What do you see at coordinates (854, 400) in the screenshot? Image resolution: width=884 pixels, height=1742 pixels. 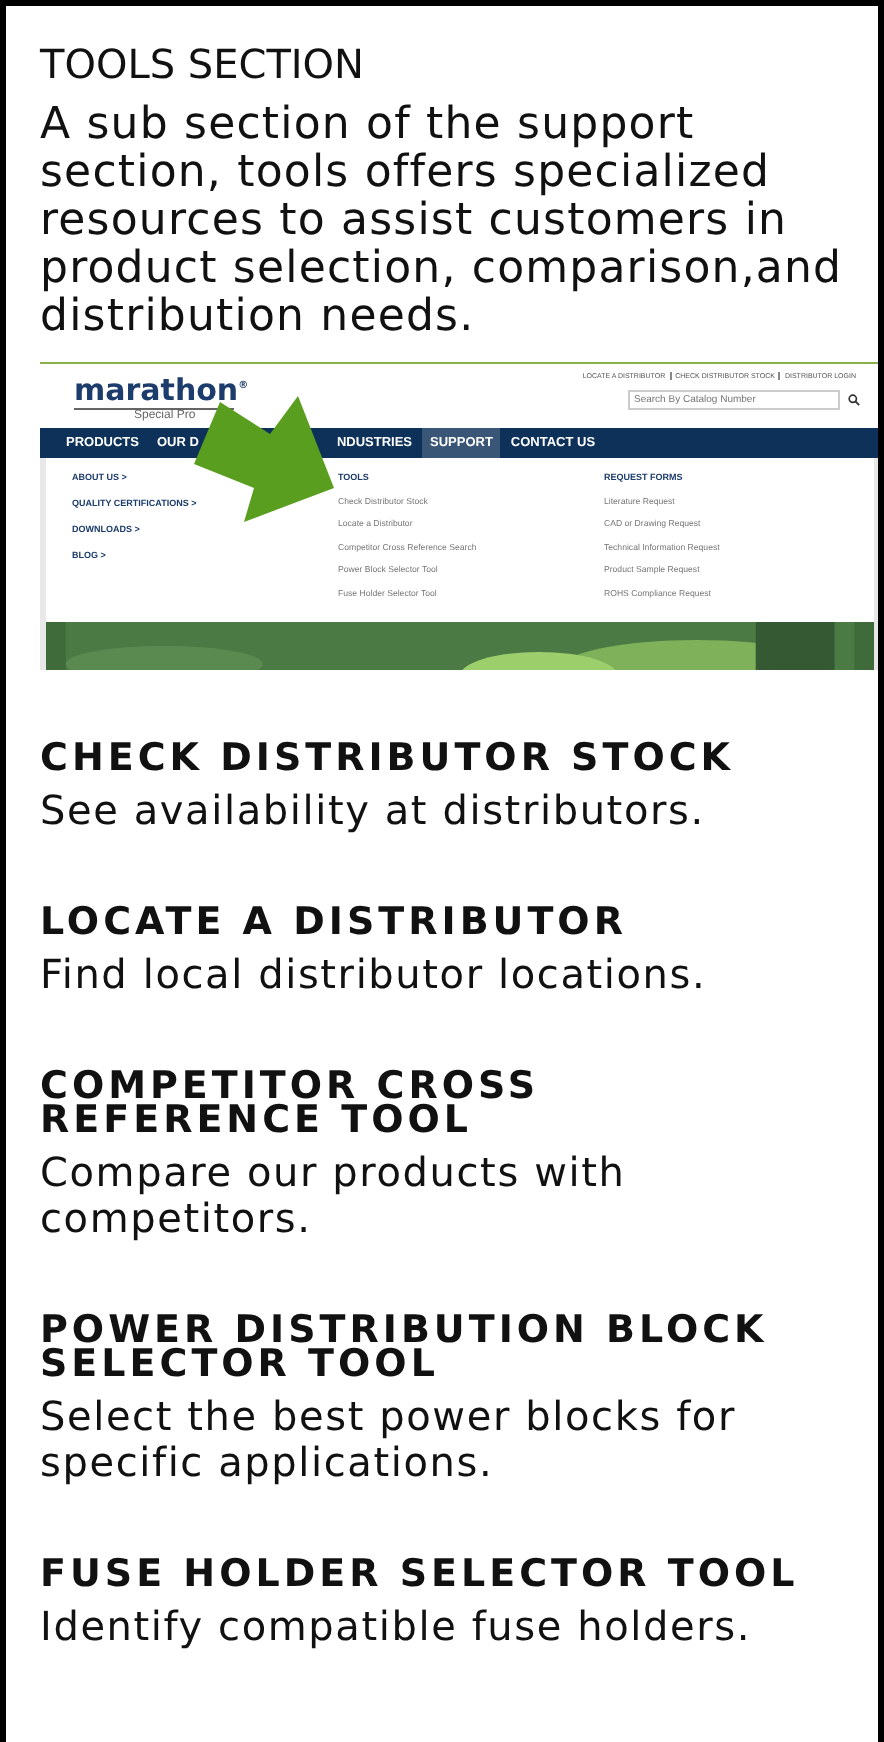 I see `search-icon` at bounding box center [854, 400].